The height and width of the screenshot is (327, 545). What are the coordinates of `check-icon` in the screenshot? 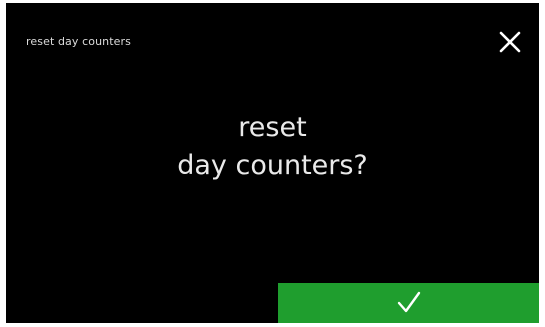 It's located at (409, 302).